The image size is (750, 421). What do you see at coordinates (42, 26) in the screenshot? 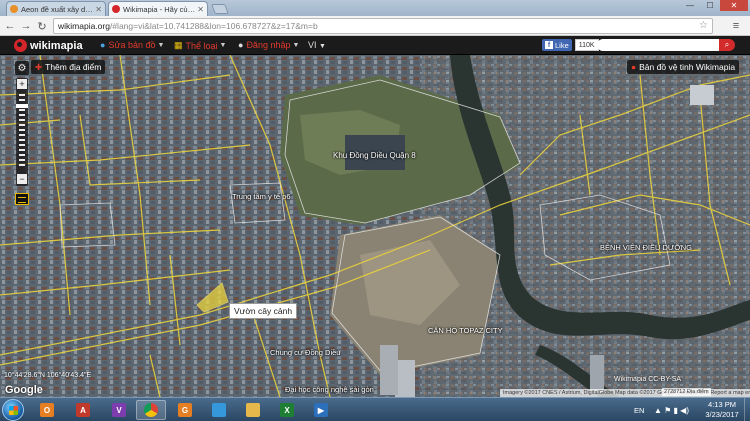
I see `reload-icon: ↻` at bounding box center [42, 26].